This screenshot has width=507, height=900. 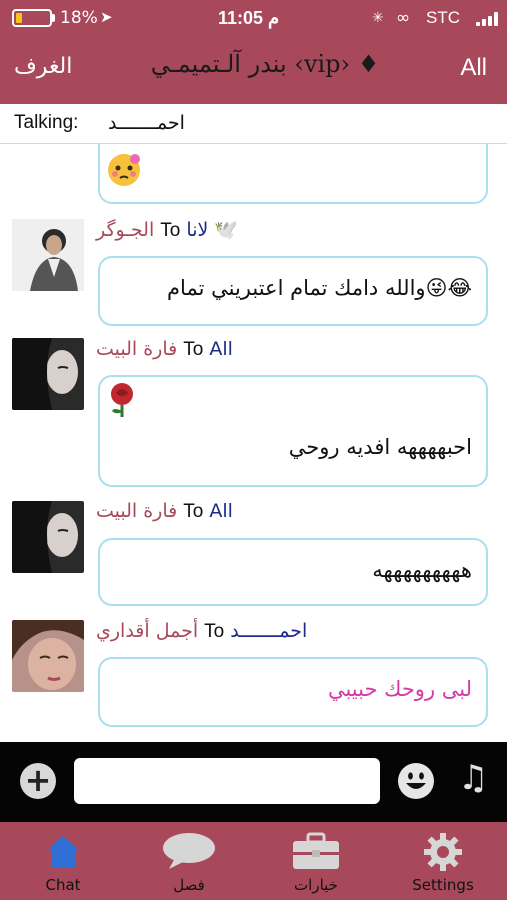 What do you see at coordinates (422, 570) in the screenshot?
I see `message-text: هههههههههه` at bounding box center [422, 570].